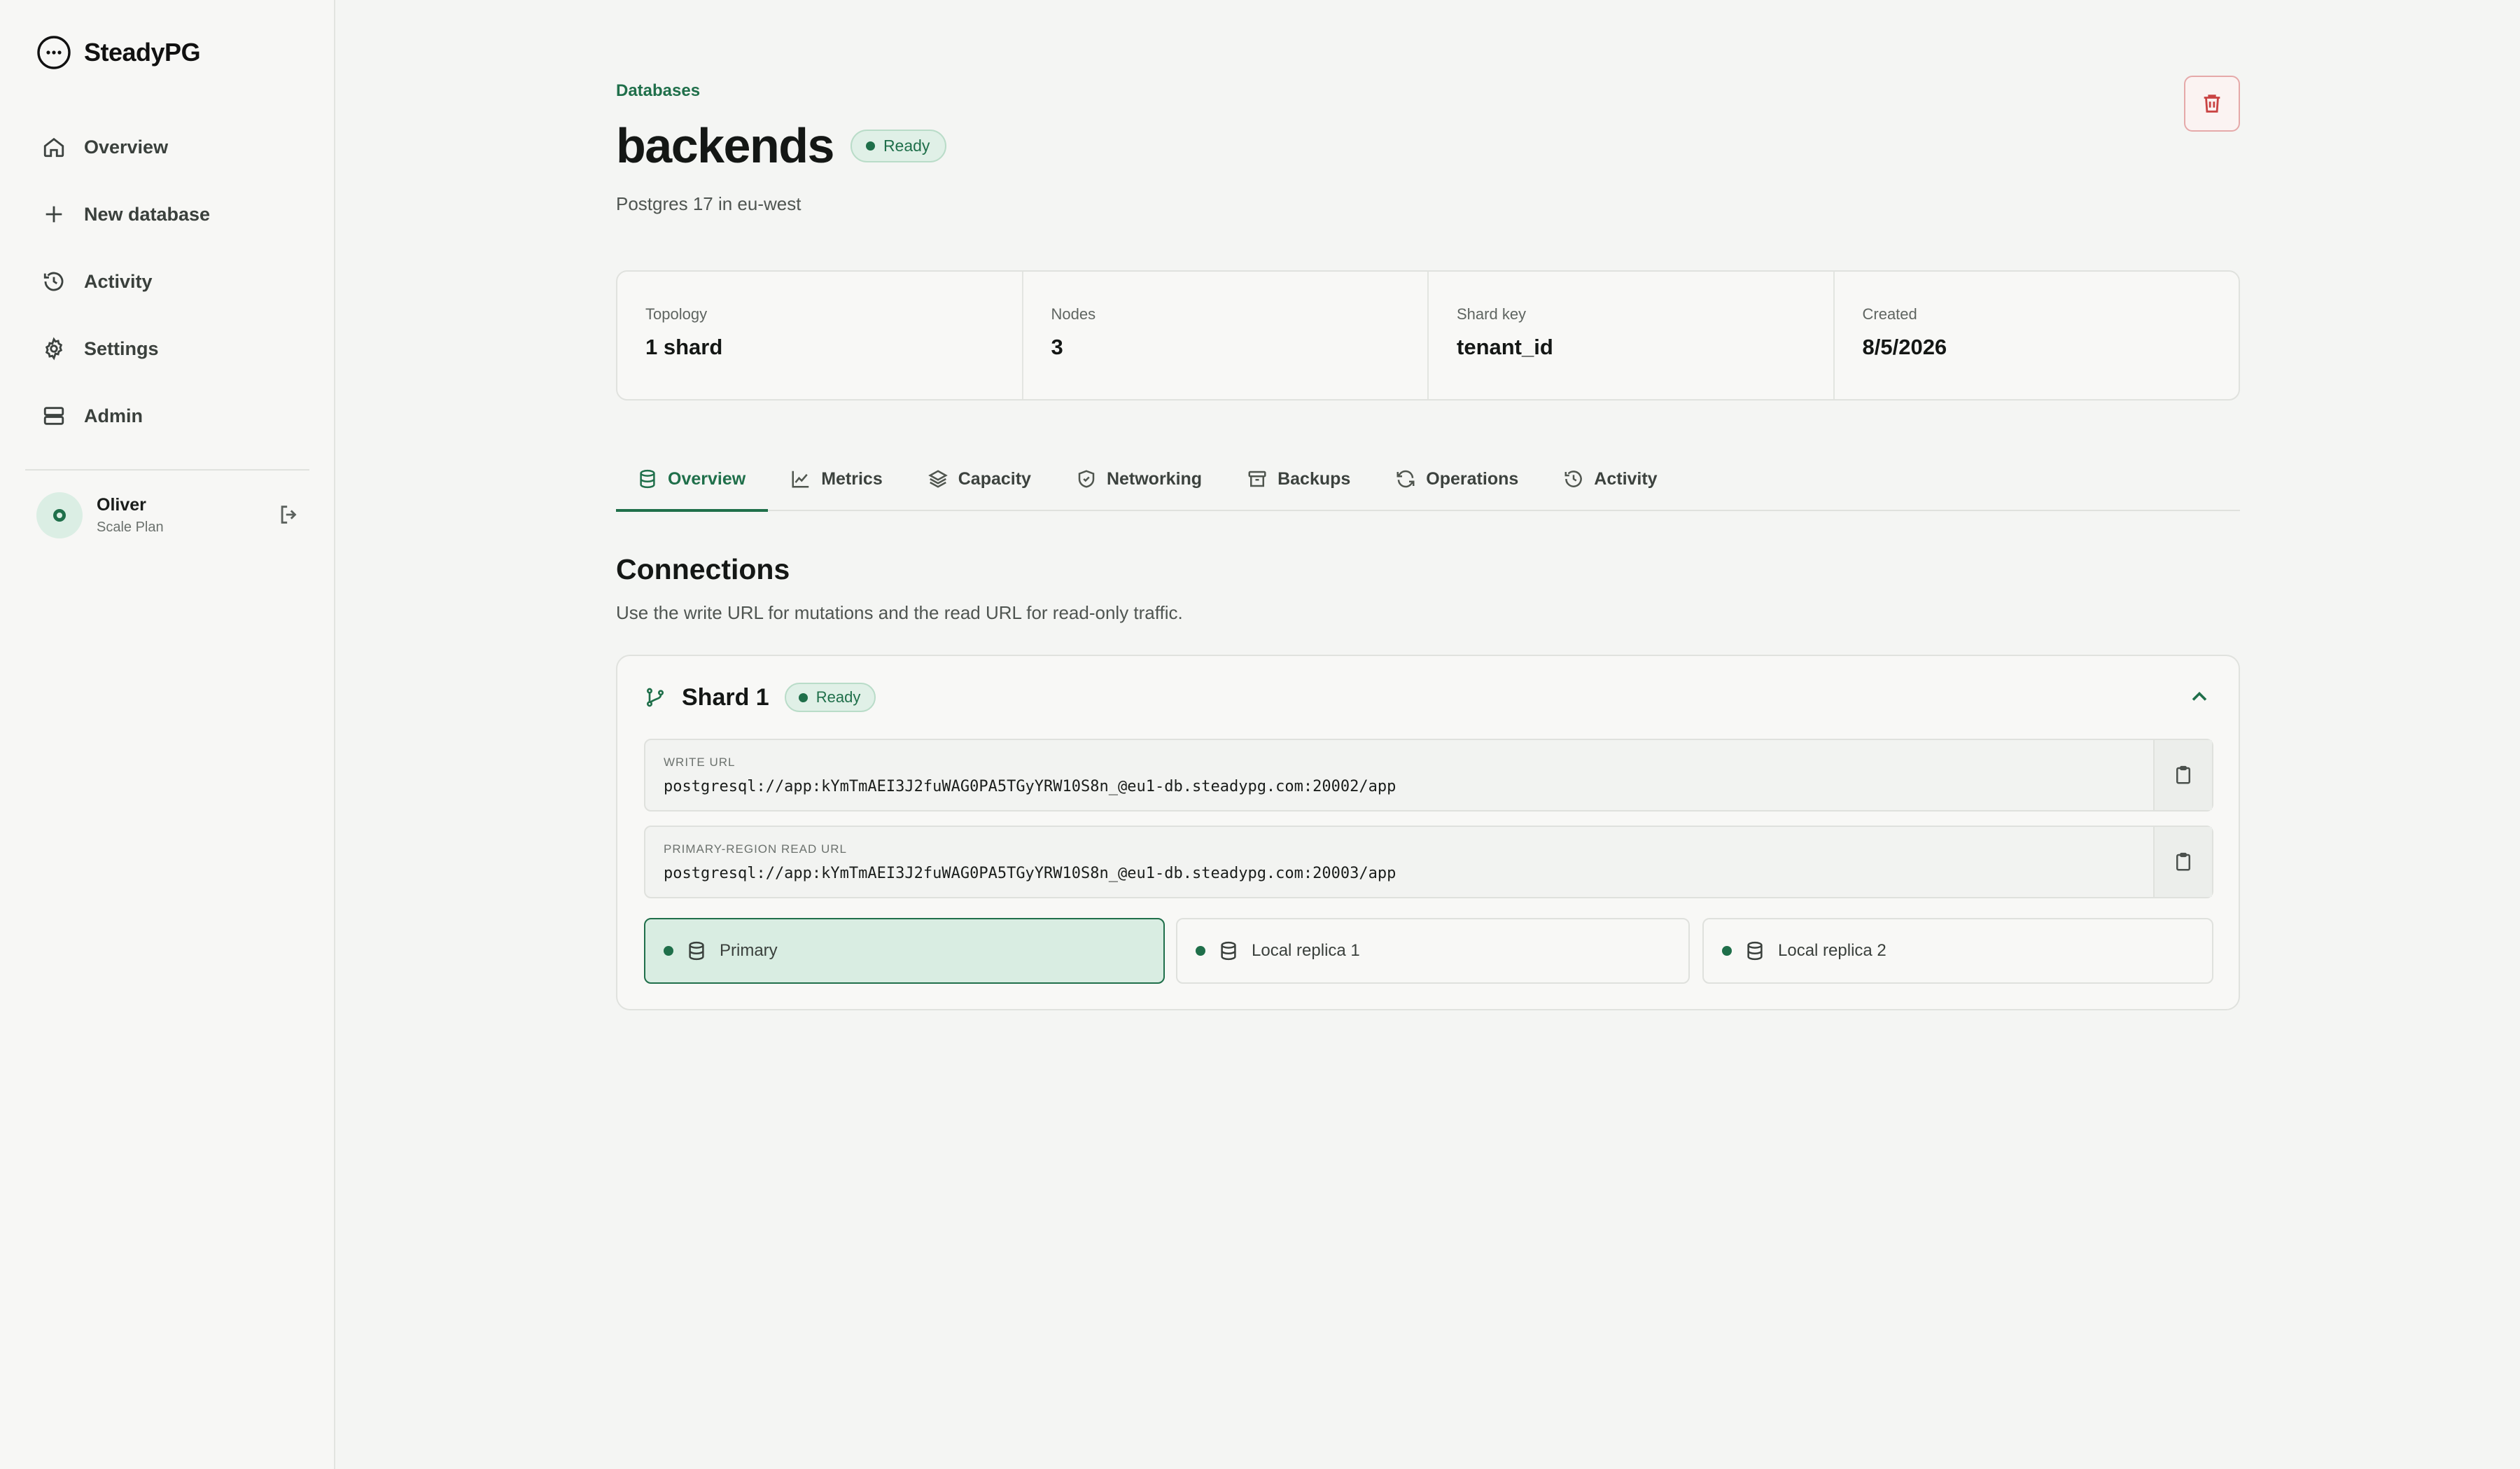 The height and width of the screenshot is (1469, 2520). I want to click on collapse-button, so click(2199, 696).